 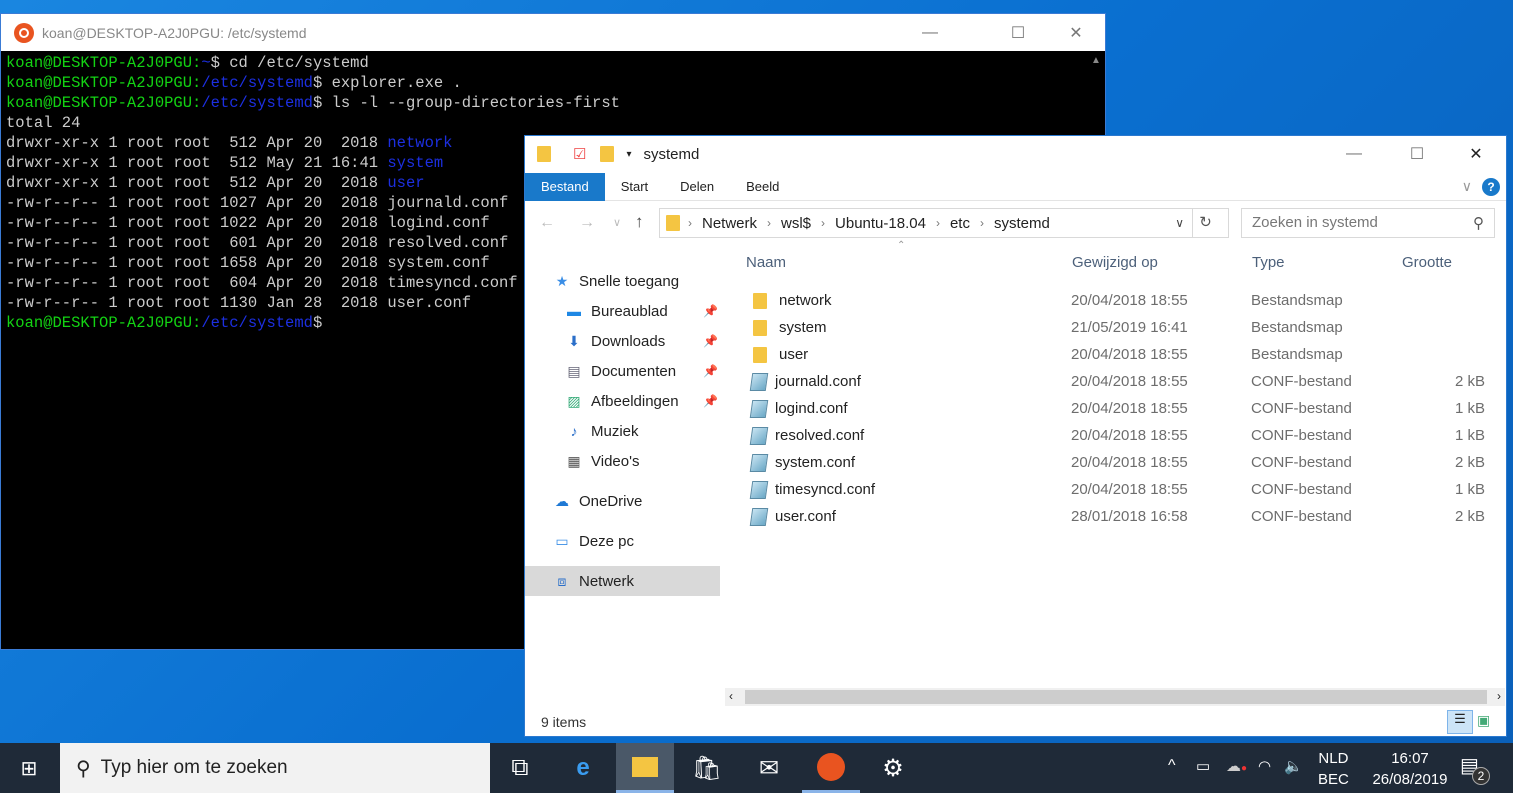 What do you see at coordinates (766, 262) in the screenshot?
I see `column-header-name: Naam` at bounding box center [766, 262].